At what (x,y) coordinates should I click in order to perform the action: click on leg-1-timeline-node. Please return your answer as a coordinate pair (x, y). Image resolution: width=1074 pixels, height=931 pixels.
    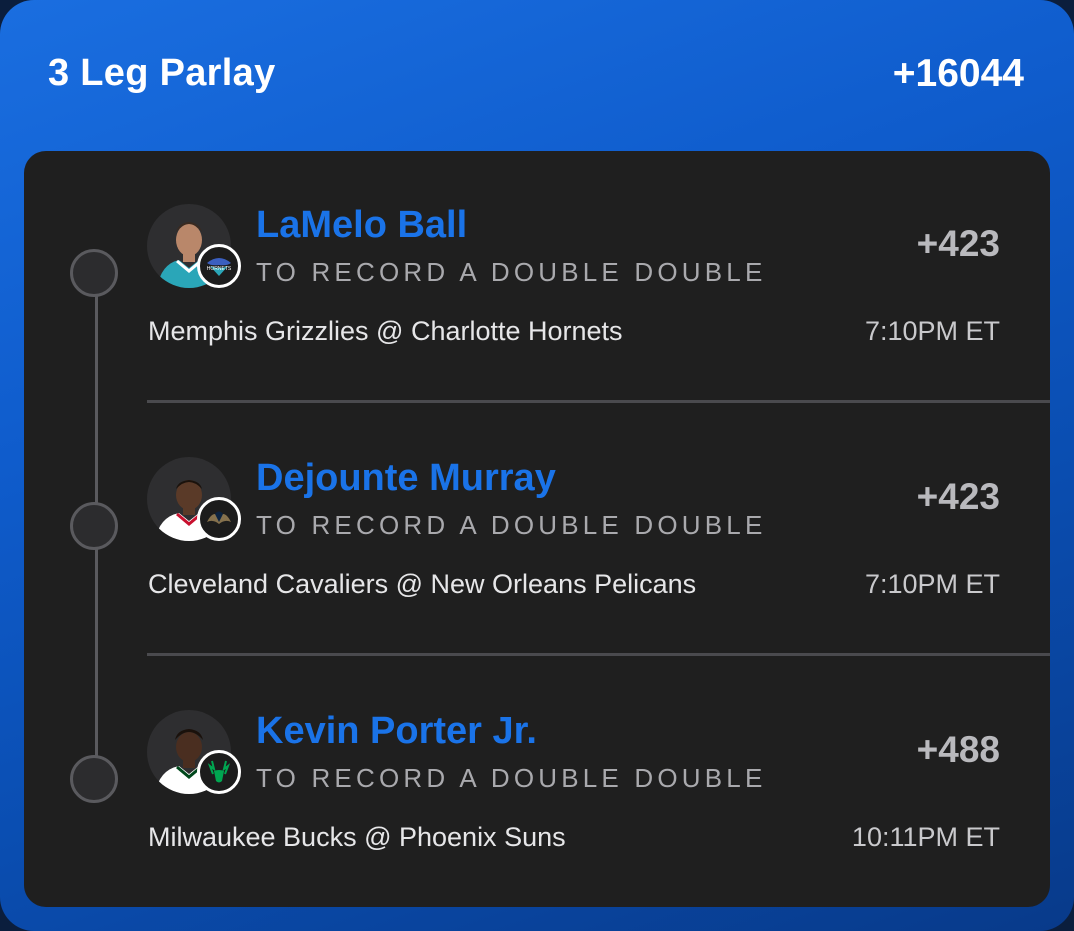
    Looking at the image, I should click on (94, 273).